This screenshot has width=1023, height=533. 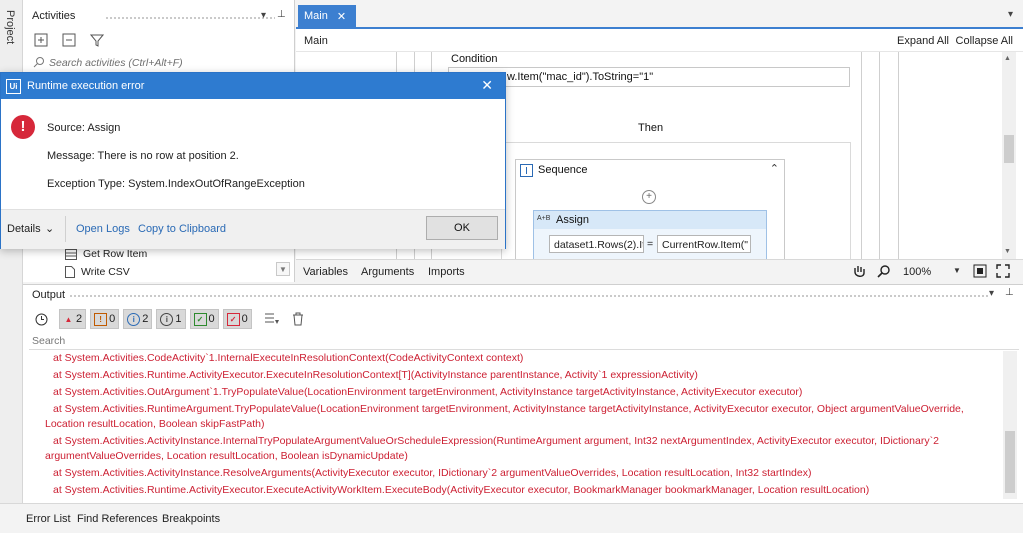 I want to click on error-source: Source: Assign, so click(x=84, y=128).